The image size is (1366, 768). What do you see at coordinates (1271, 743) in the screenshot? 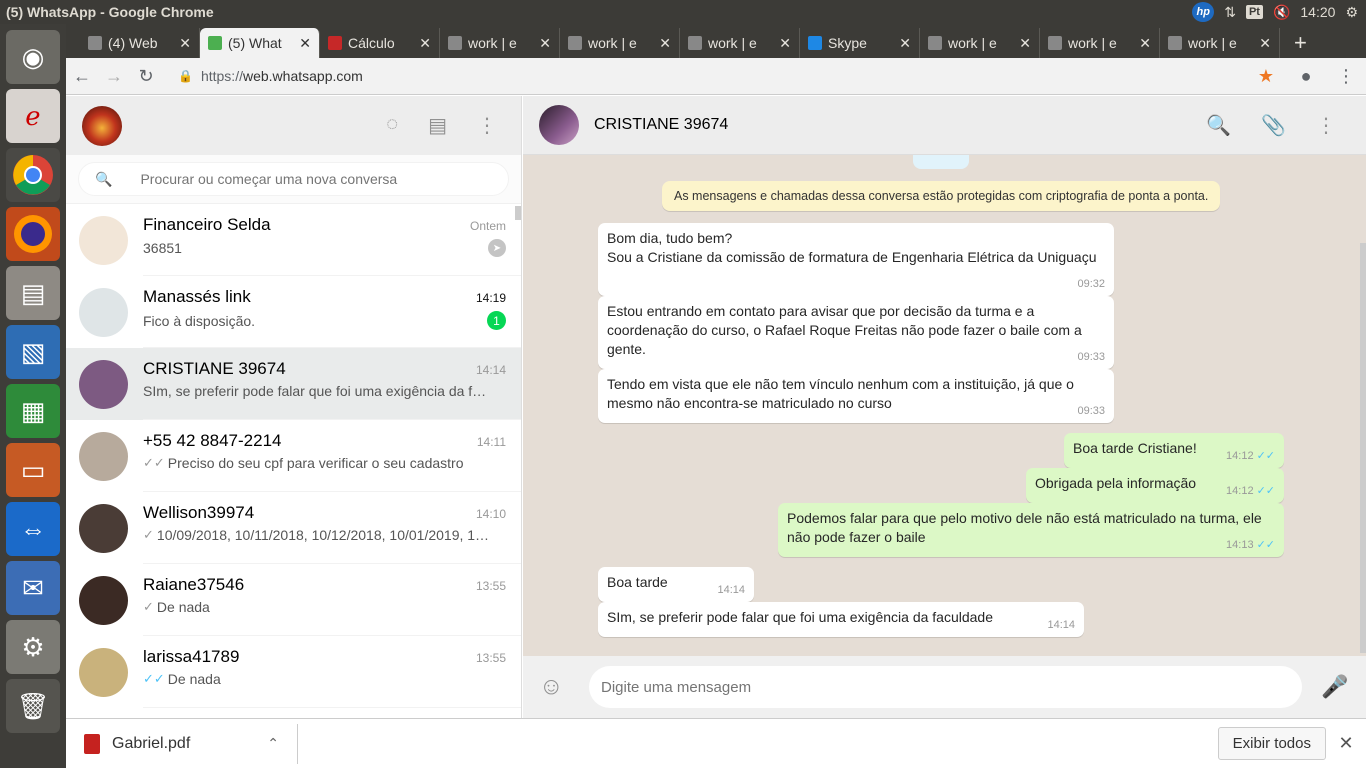
I see `show-all-button: Exibir todos` at bounding box center [1271, 743].